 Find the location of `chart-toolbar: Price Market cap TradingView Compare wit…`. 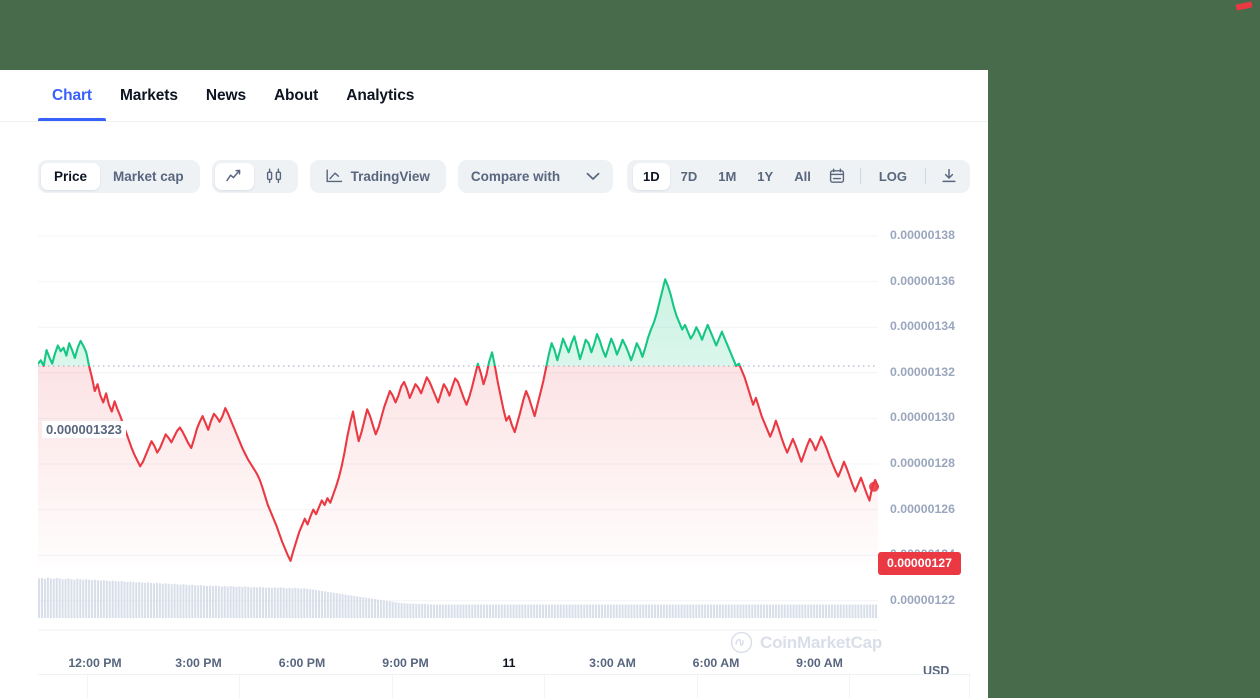

chart-toolbar: Price Market cap TradingView Compare wit… is located at coordinates (504, 176).